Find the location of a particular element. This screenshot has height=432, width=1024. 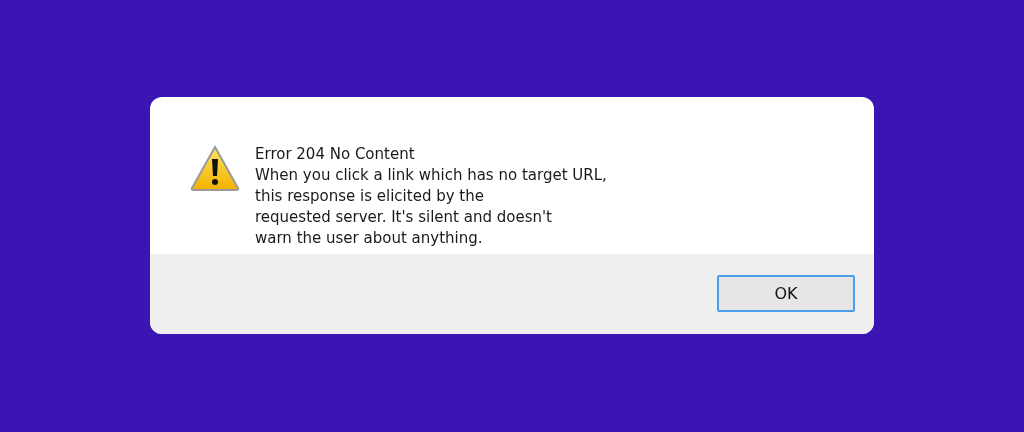

error-message: When you click a link which has no target URL, this response is elicited by the requested server. It's silent and doesn't warn the user about anything. is located at coordinates (431, 207).